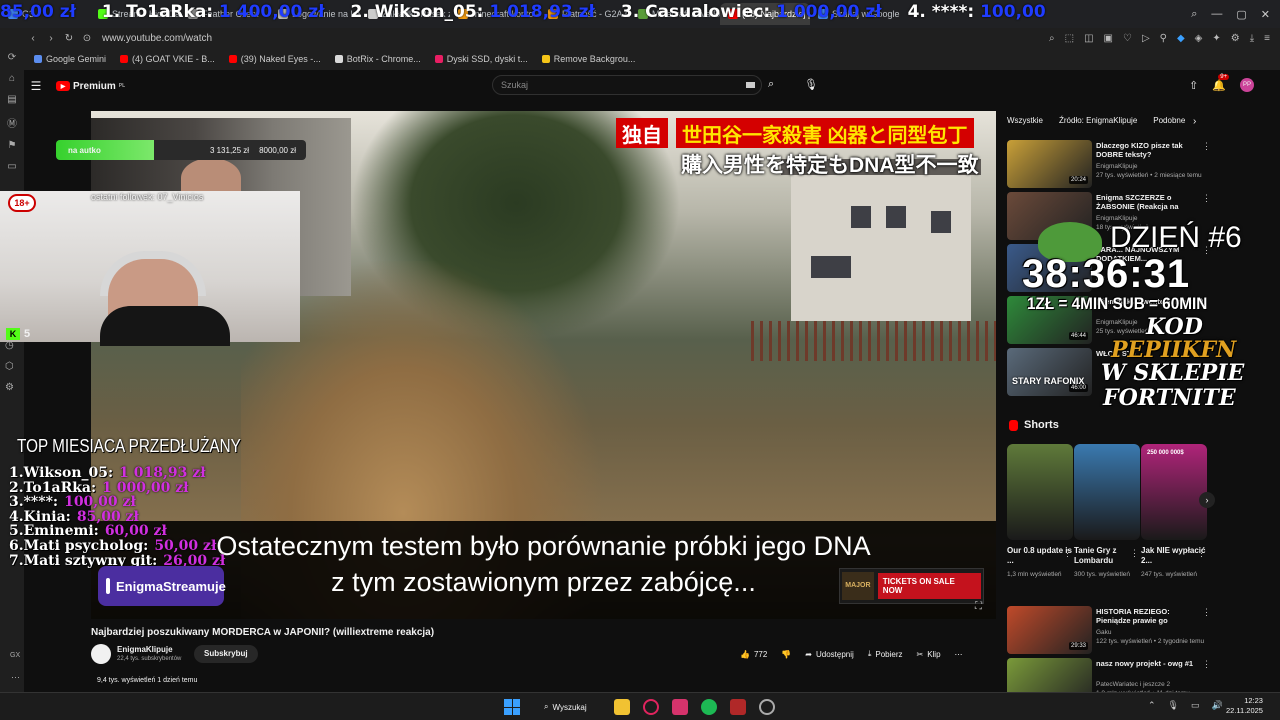  What do you see at coordinates (1265, 14) in the screenshot?
I see `close-icon: ✕` at bounding box center [1265, 14].